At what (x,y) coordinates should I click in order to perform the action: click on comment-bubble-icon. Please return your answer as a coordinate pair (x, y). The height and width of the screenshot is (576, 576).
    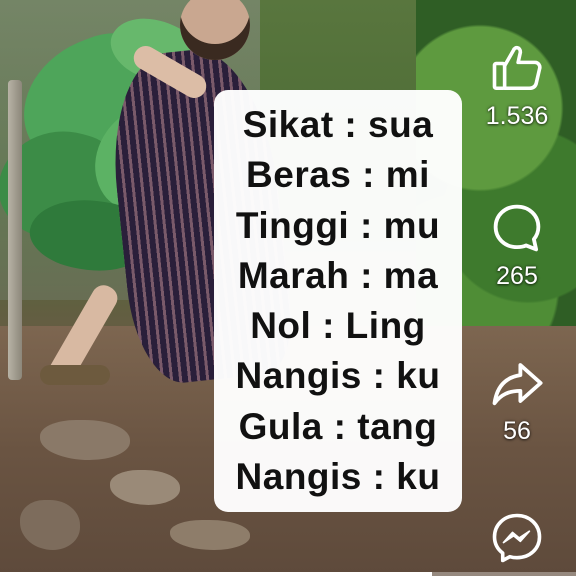
    Looking at the image, I should click on (517, 228).